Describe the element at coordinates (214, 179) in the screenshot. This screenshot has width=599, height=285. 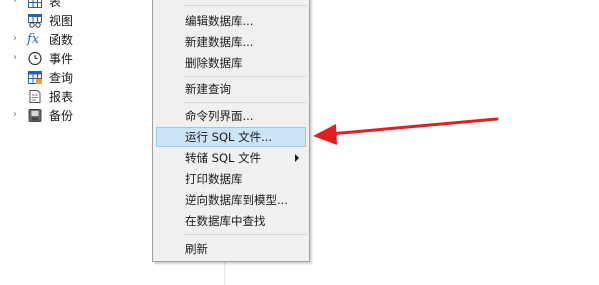
I see `menu-item-label: 打印数据库` at that location.